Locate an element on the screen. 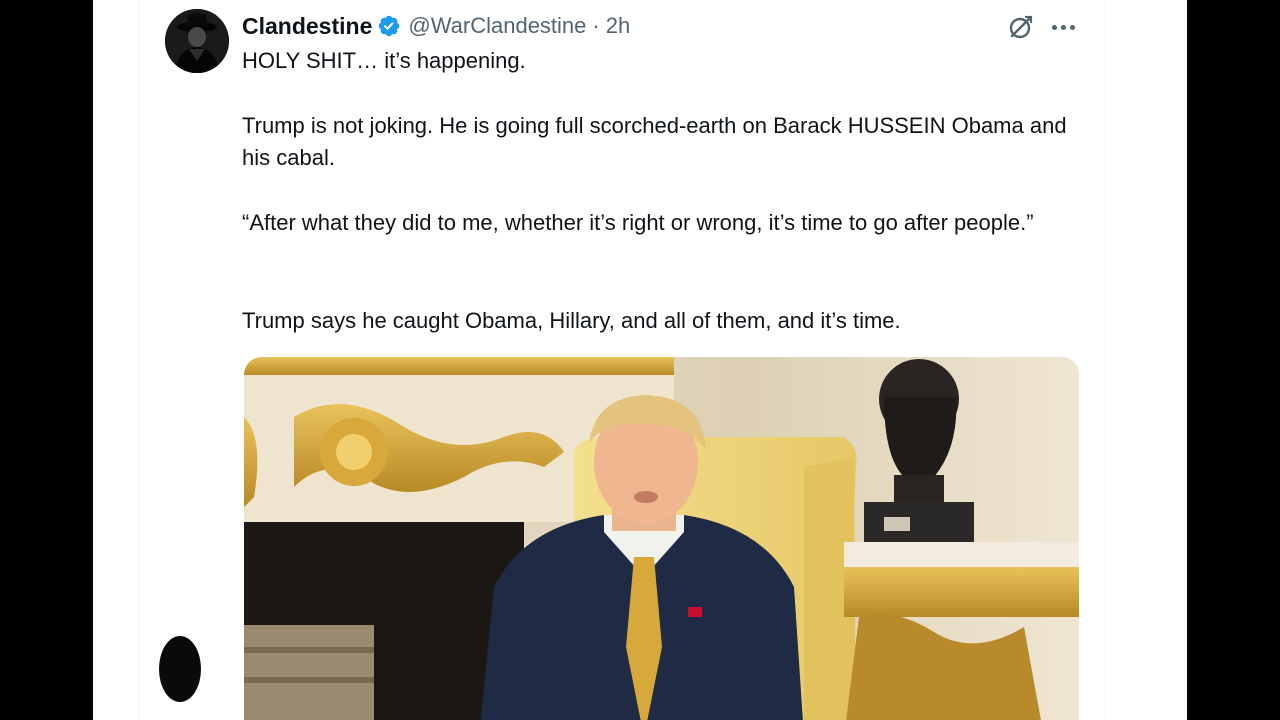 This screenshot has height=720, width=1280. tweet-header: Clandestine @WarClandestine · 2h is located at coordinates (436, 26).